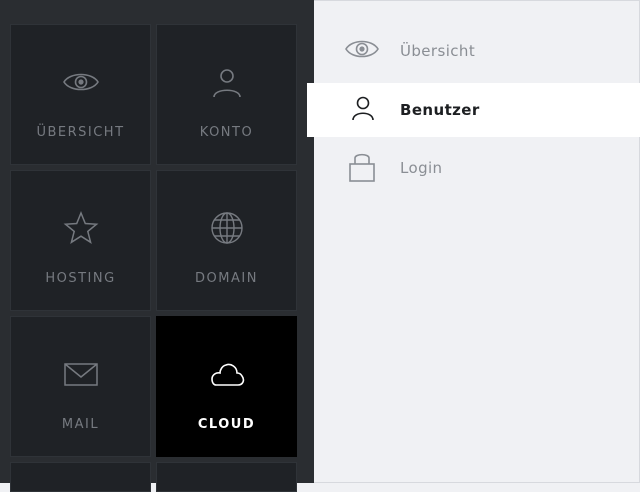  I want to click on tile-label: MAIL, so click(80, 424).